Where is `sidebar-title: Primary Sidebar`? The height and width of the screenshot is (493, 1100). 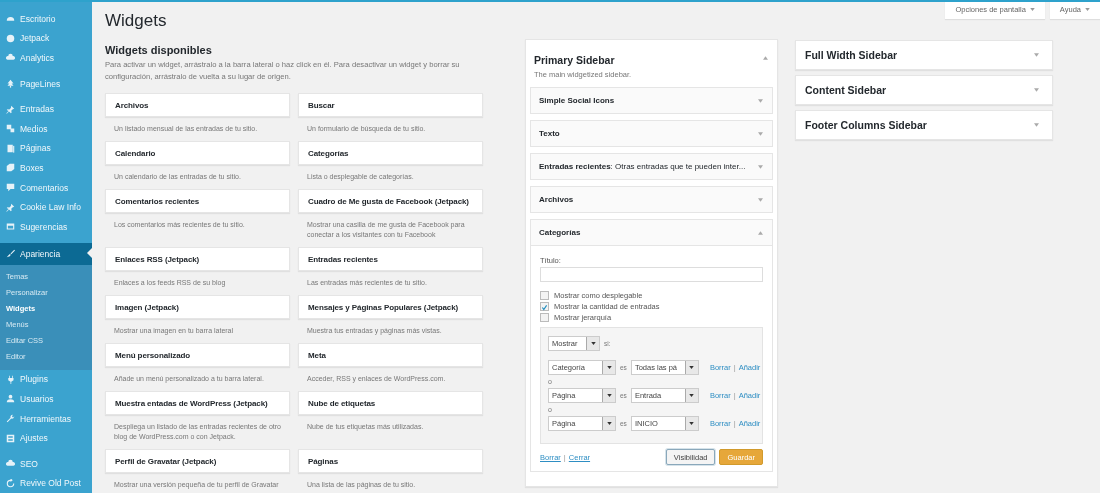
sidebar-title: Primary Sidebar is located at coordinates (574, 60).